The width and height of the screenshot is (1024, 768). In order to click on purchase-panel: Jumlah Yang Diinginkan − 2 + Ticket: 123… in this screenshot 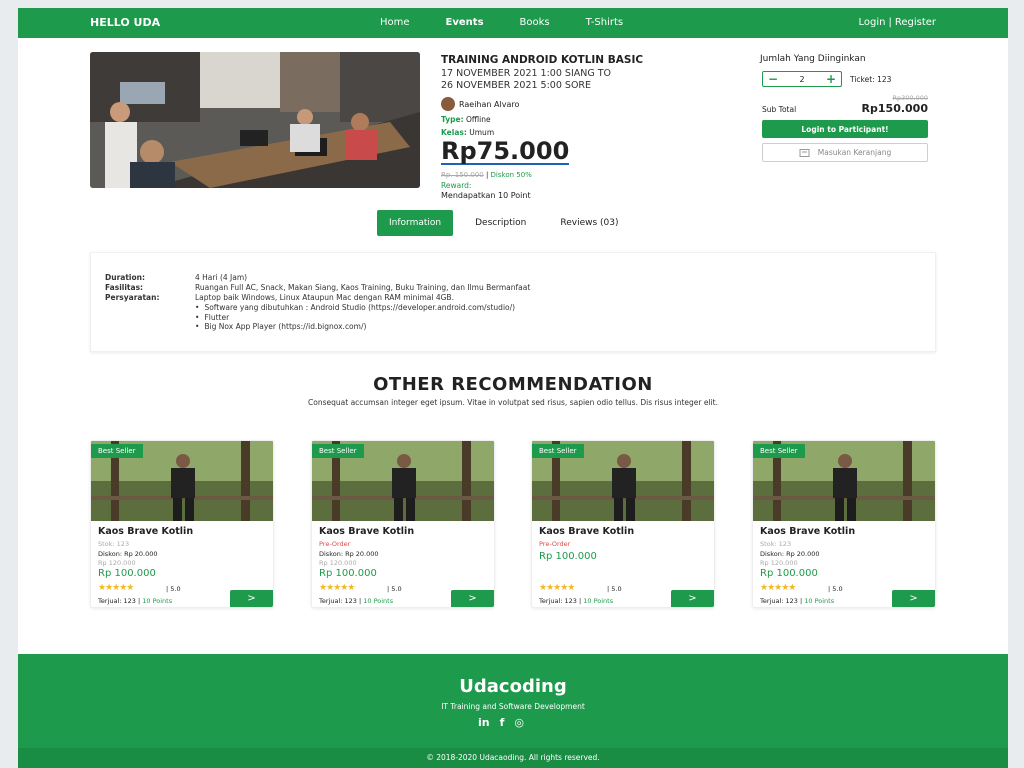, I will do `click(848, 111)`.